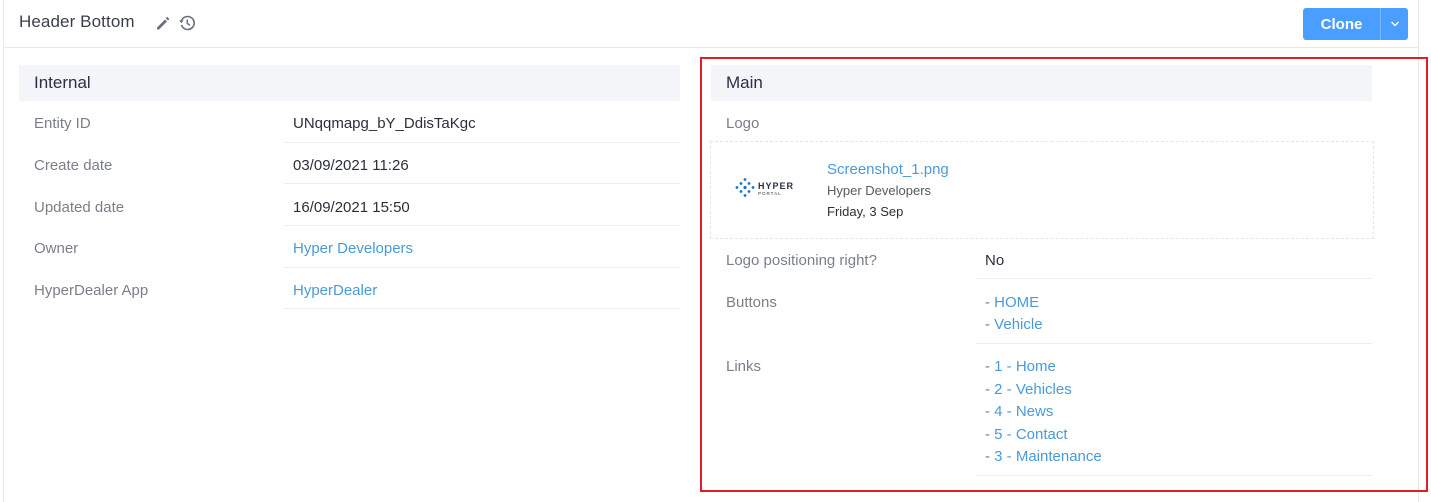 The width and height of the screenshot is (1431, 502). What do you see at coordinates (711, 24) in the screenshot?
I see `top-bar: Header Bottom` at bounding box center [711, 24].